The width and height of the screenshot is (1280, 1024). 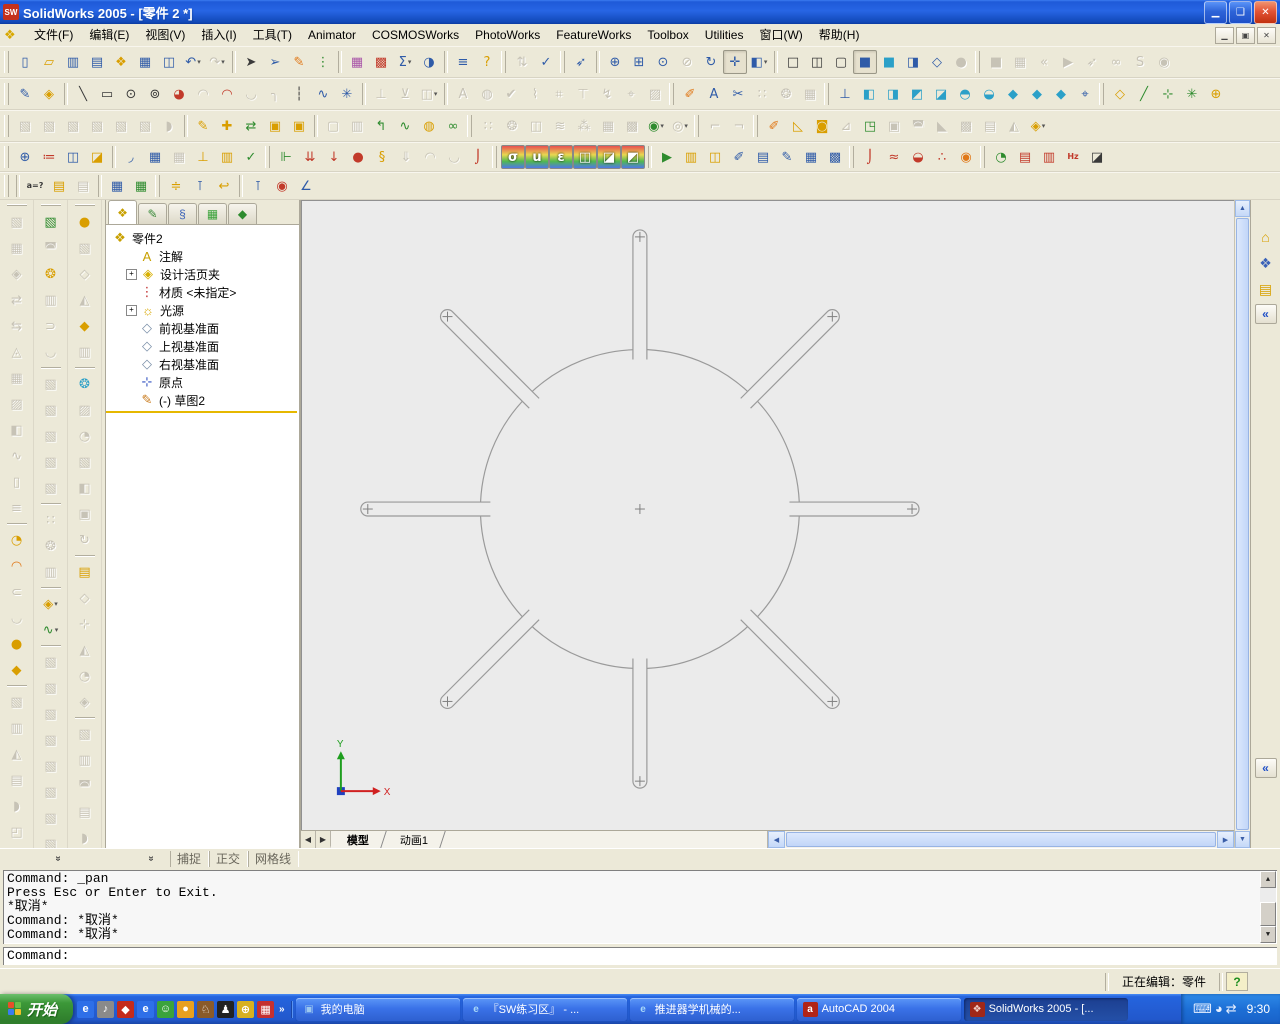 I want to click on right-view-icon: ◪, so click(x=941, y=94).